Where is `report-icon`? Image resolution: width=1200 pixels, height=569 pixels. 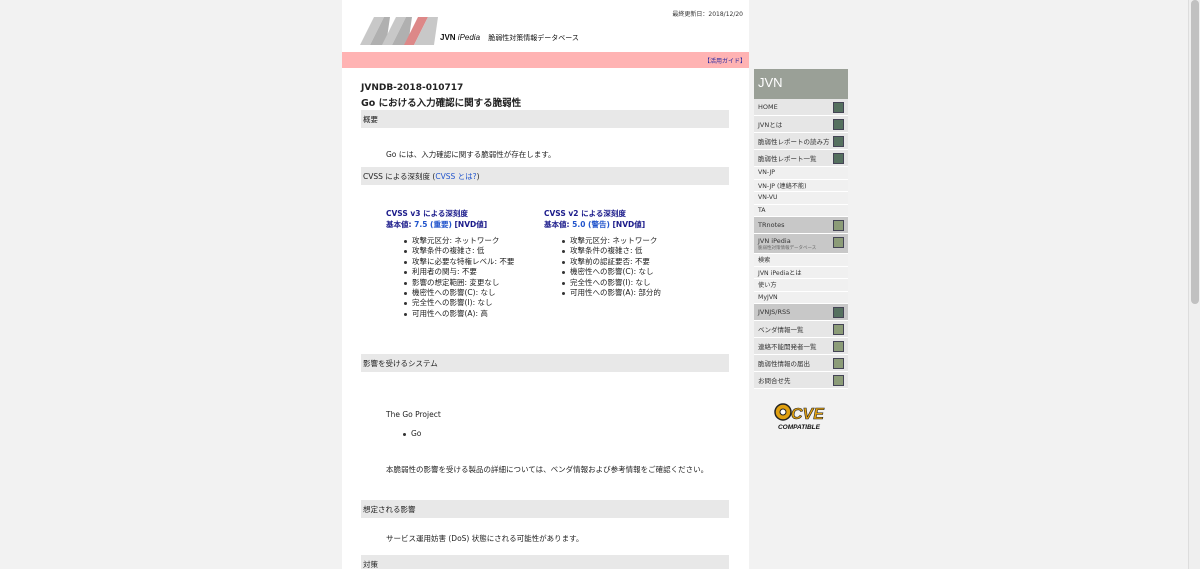
report-icon is located at coordinates (838, 363).